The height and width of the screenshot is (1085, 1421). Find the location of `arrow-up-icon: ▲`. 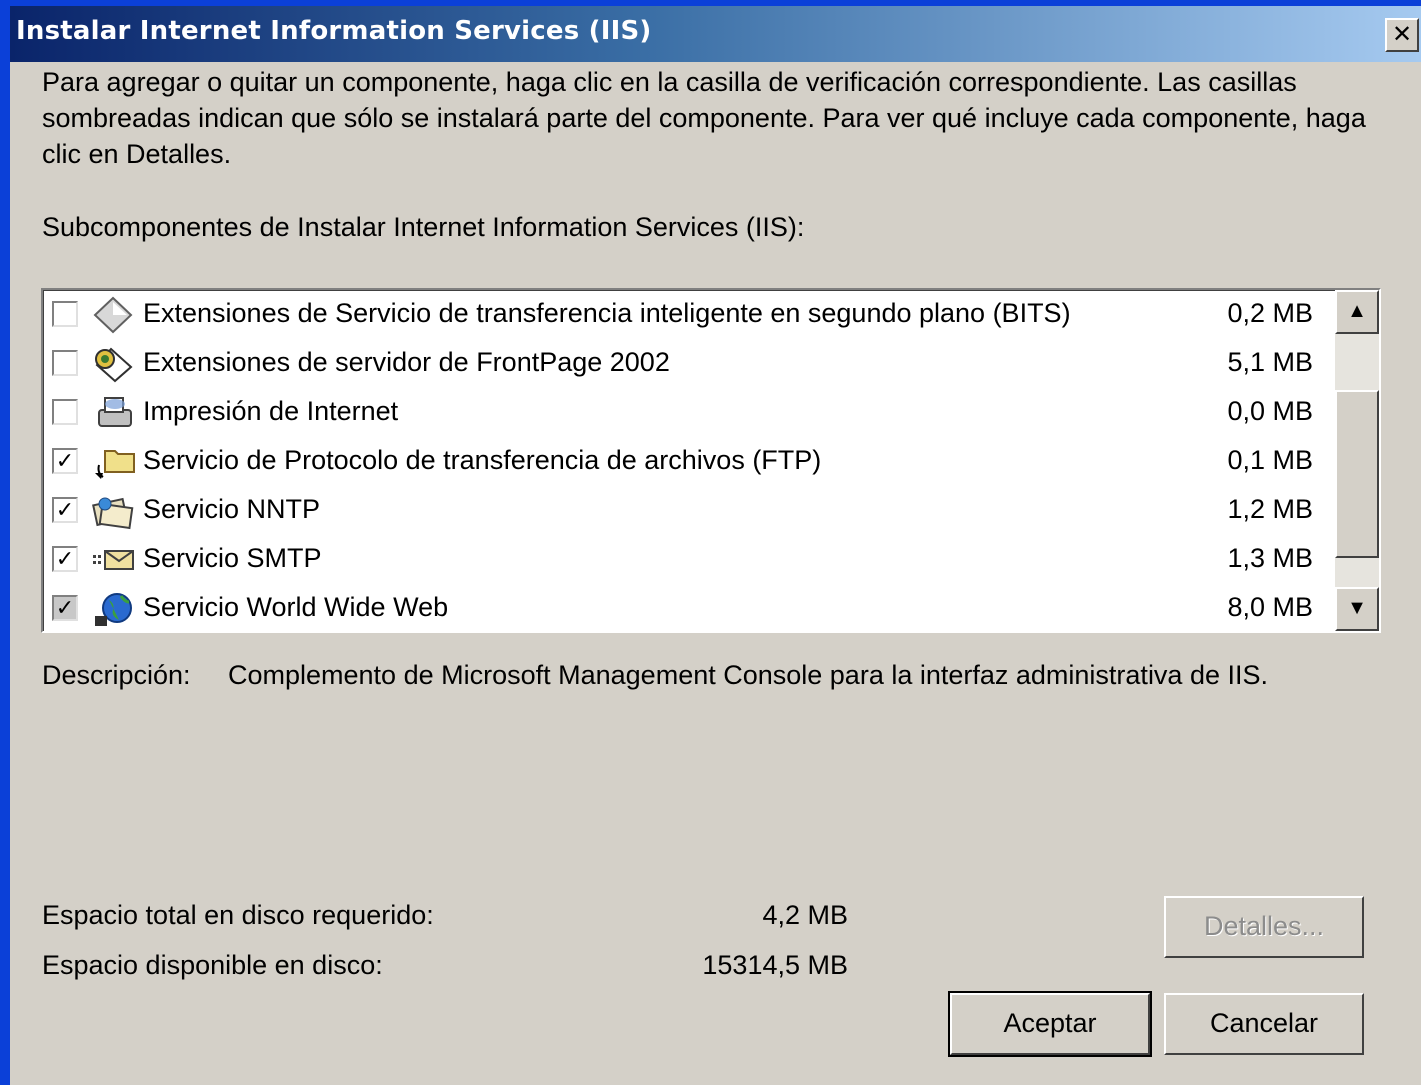

arrow-up-icon: ▲ is located at coordinates (1357, 311).